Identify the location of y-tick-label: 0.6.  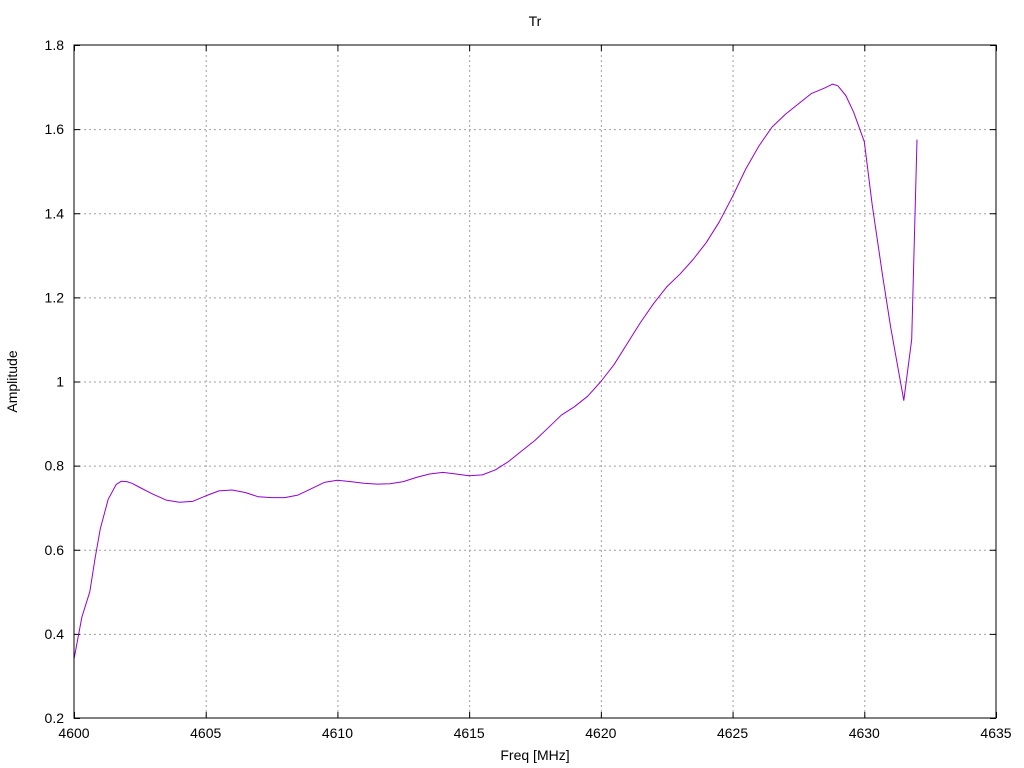
(55, 550).